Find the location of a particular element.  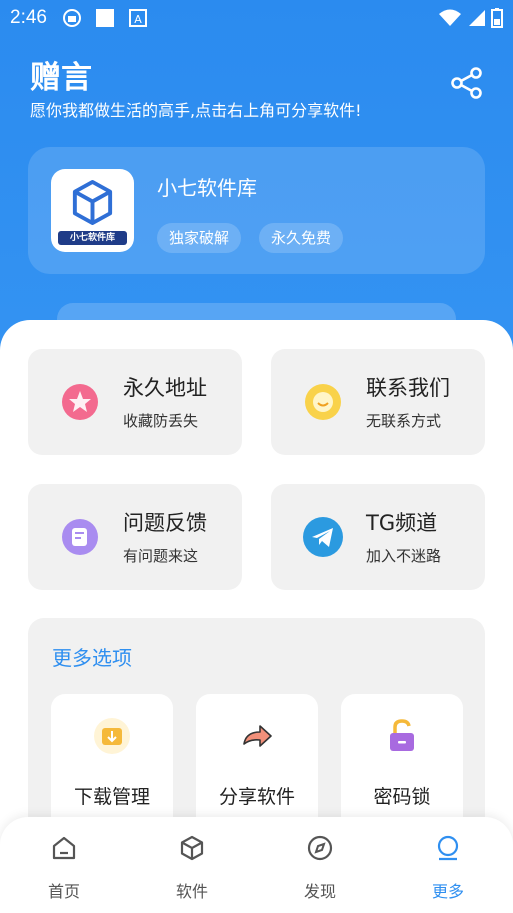

download-folder-icon is located at coordinates (112, 736).